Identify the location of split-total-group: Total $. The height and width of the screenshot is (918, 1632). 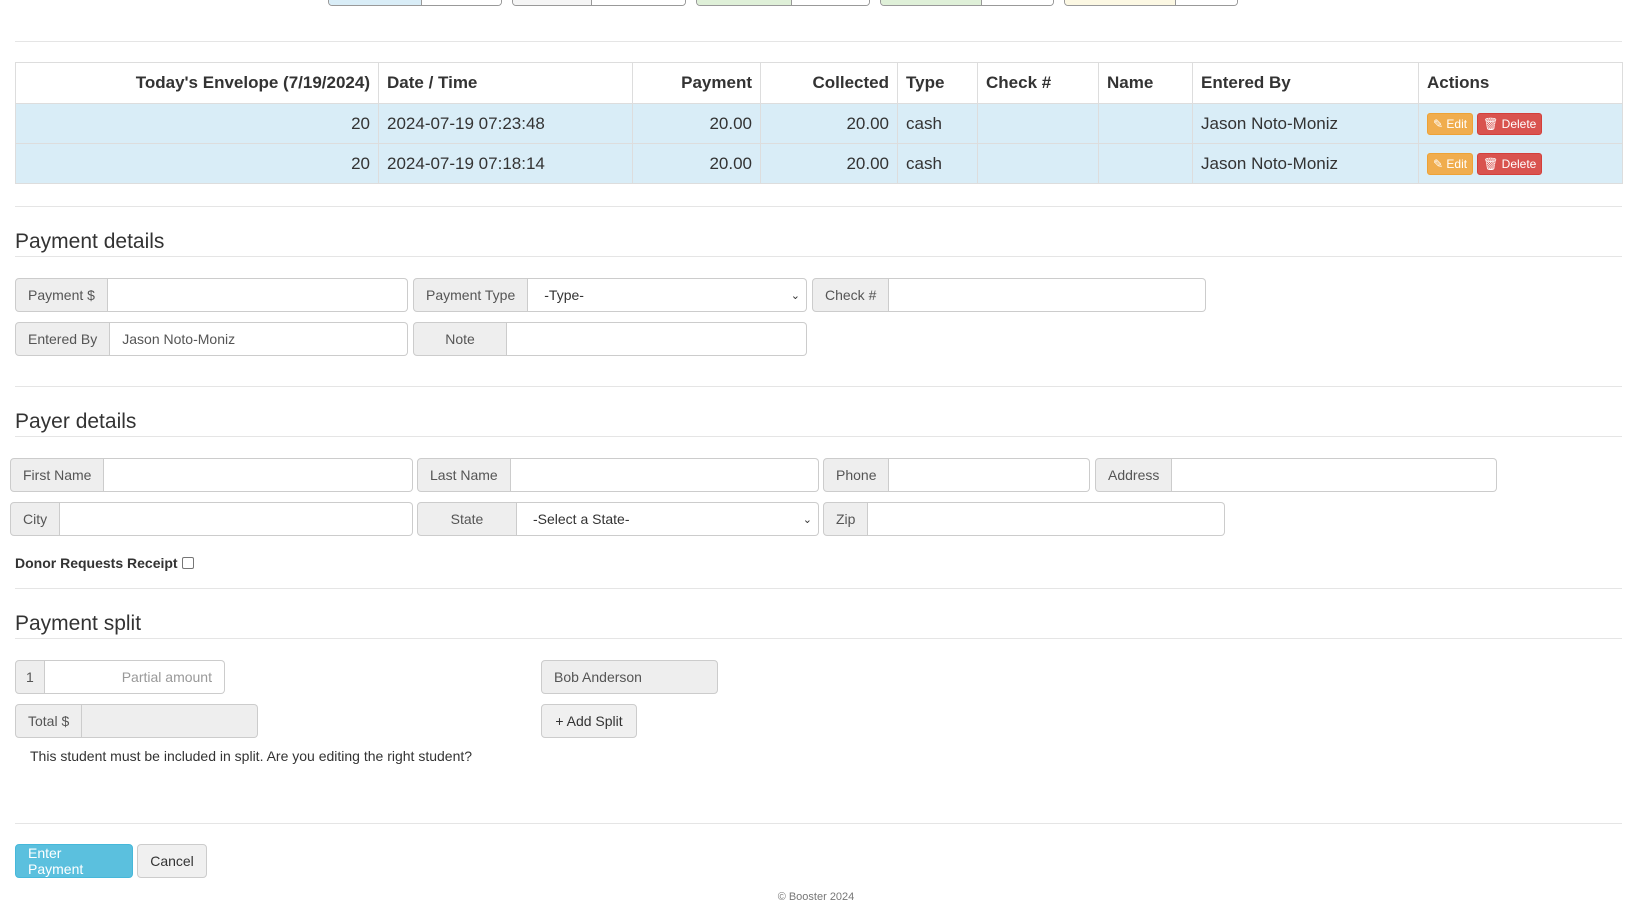
(136, 721).